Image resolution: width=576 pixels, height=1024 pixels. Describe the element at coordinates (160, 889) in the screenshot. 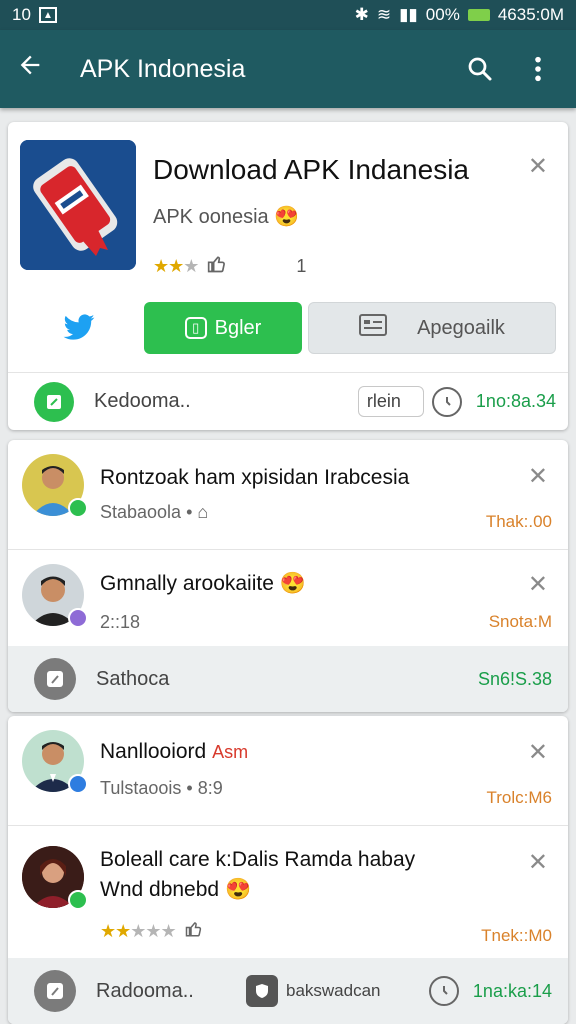

I see `notification-title-line2-text: Wnd dbnebd` at that location.